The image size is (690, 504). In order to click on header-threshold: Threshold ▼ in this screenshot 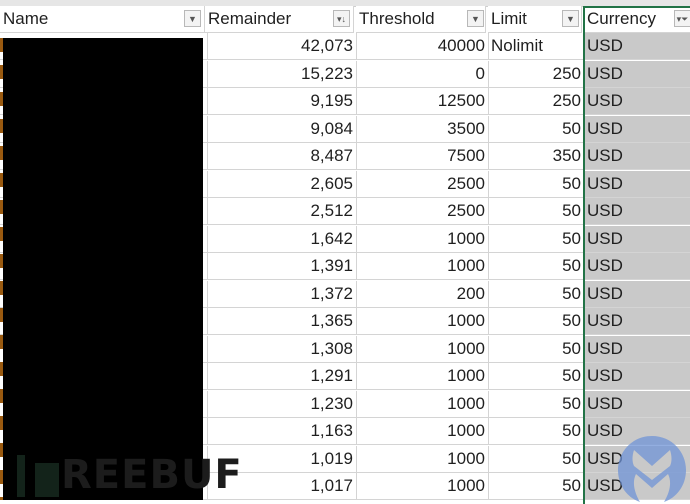, I will do `click(421, 19)`.